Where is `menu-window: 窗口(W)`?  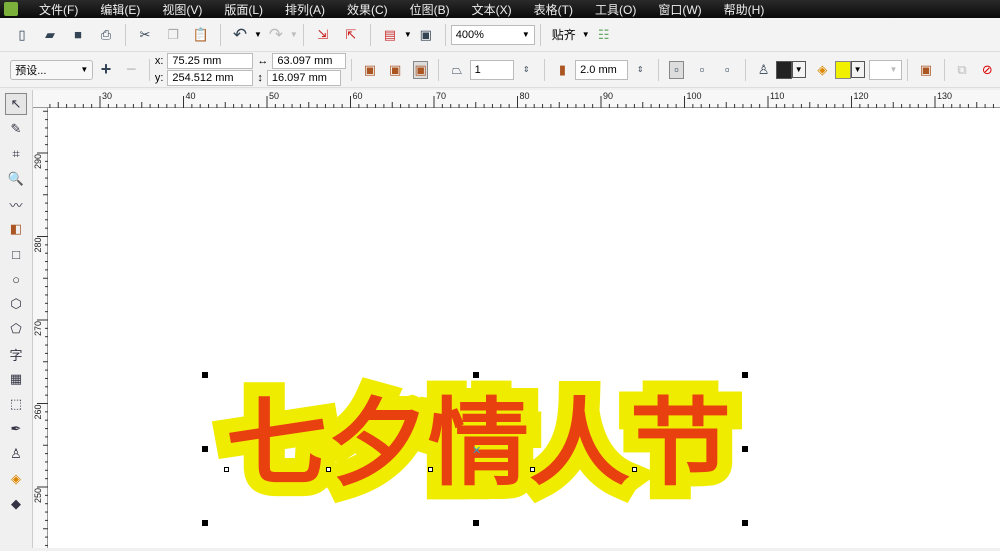 menu-window: 窗口(W) is located at coordinates (679, 9).